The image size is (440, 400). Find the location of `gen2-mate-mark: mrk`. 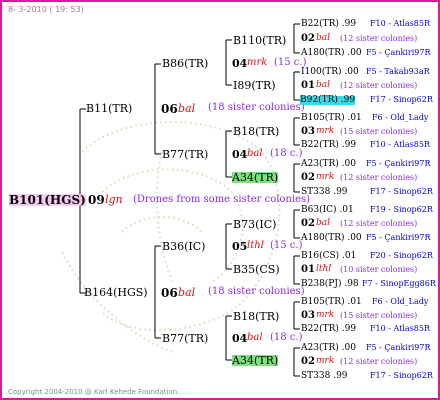

gen2-mate-mark: mrk is located at coordinates (257, 62).